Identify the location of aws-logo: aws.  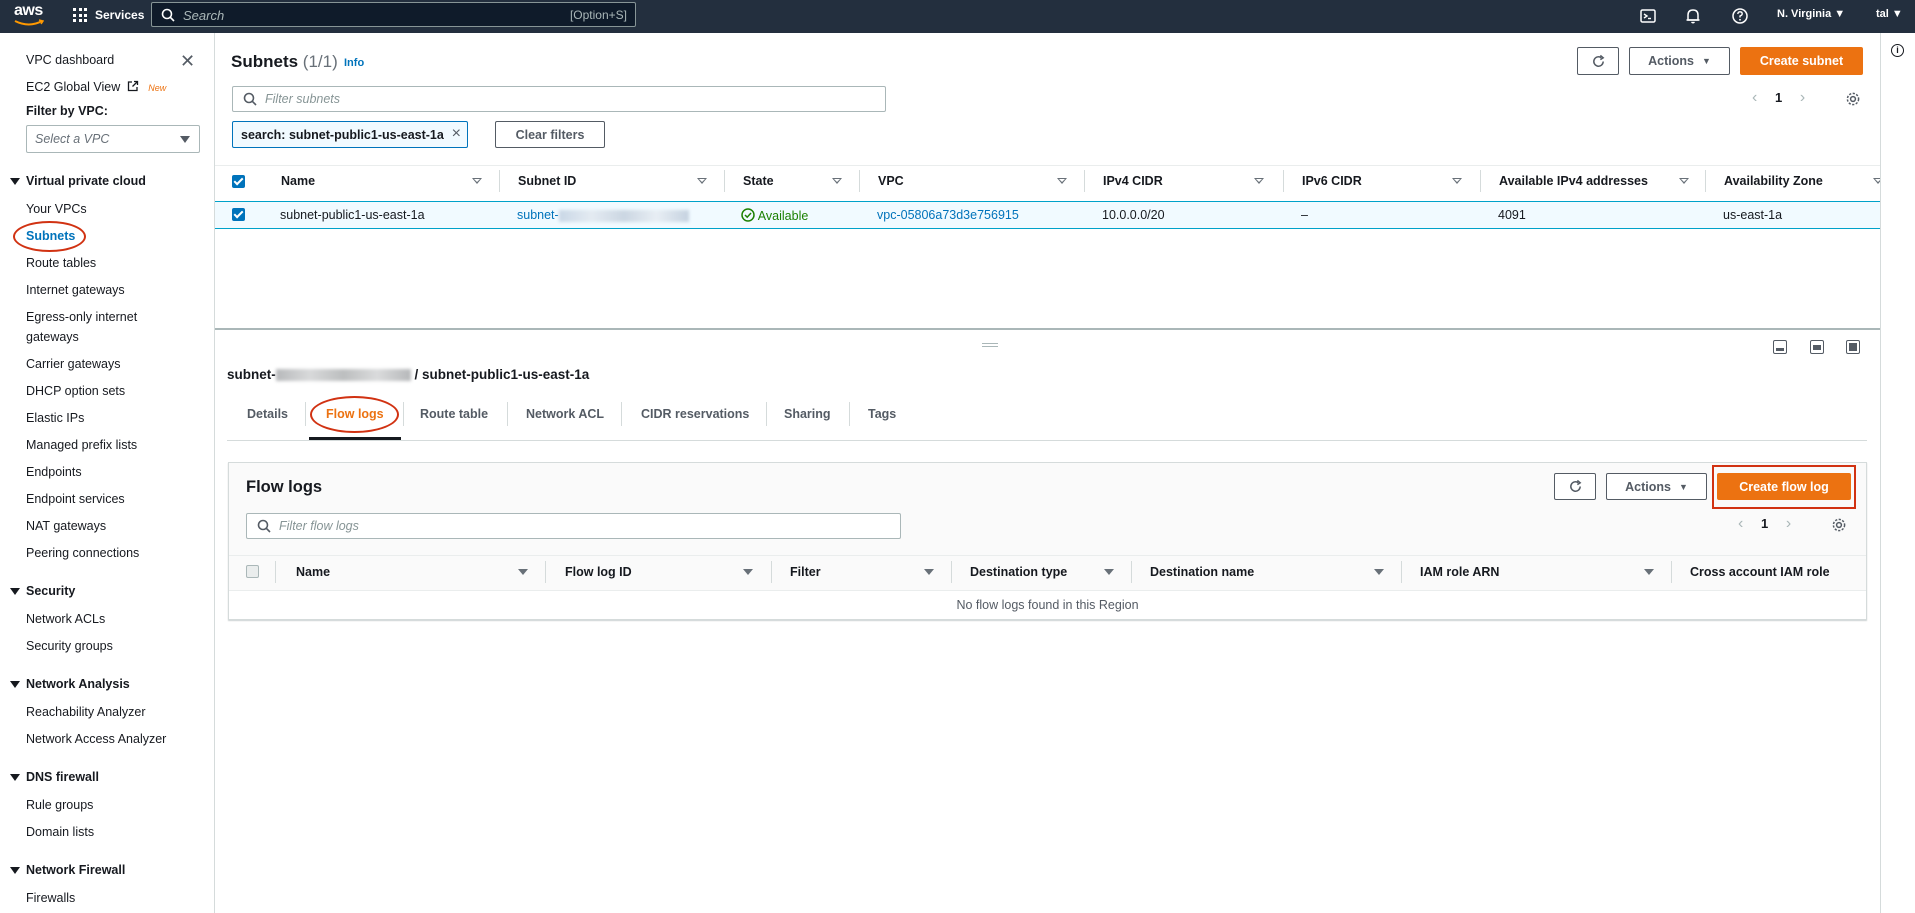
(30, 15).